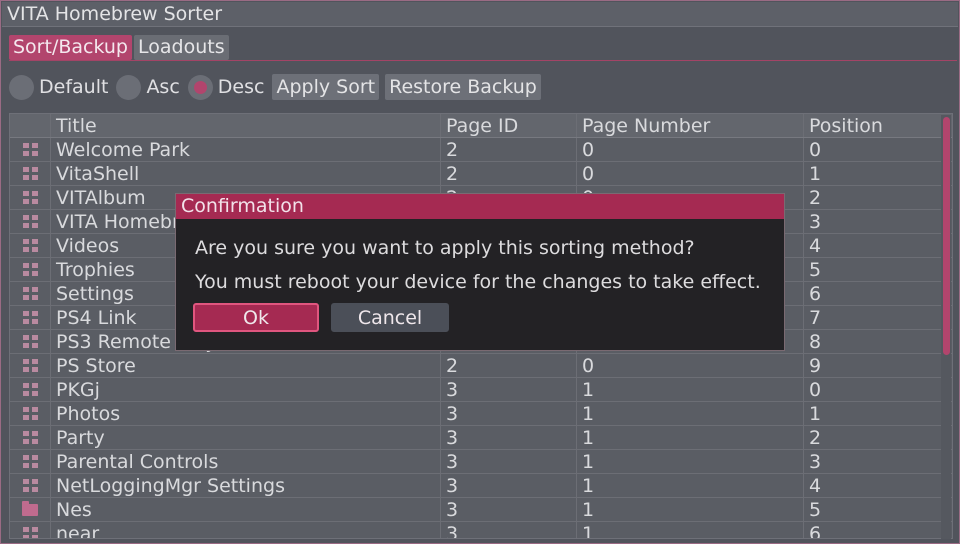 The width and height of the screenshot is (960, 544). Describe the element at coordinates (256, 317) in the screenshot. I see `ok-button: Ok` at that location.